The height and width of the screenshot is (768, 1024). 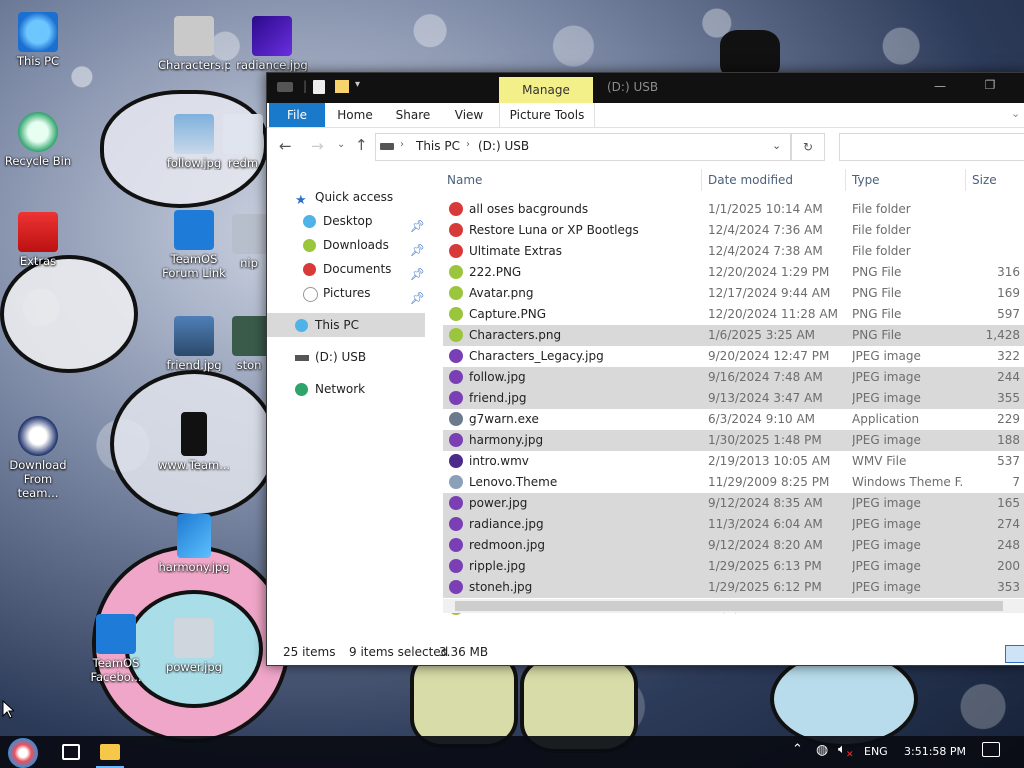 What do you see at coordinates (733, 461) in the screenshot?
I see `table-row: intro.wmv 2/19/2013 10:05 AM WMV File 537` at bounding box center [733, 461].